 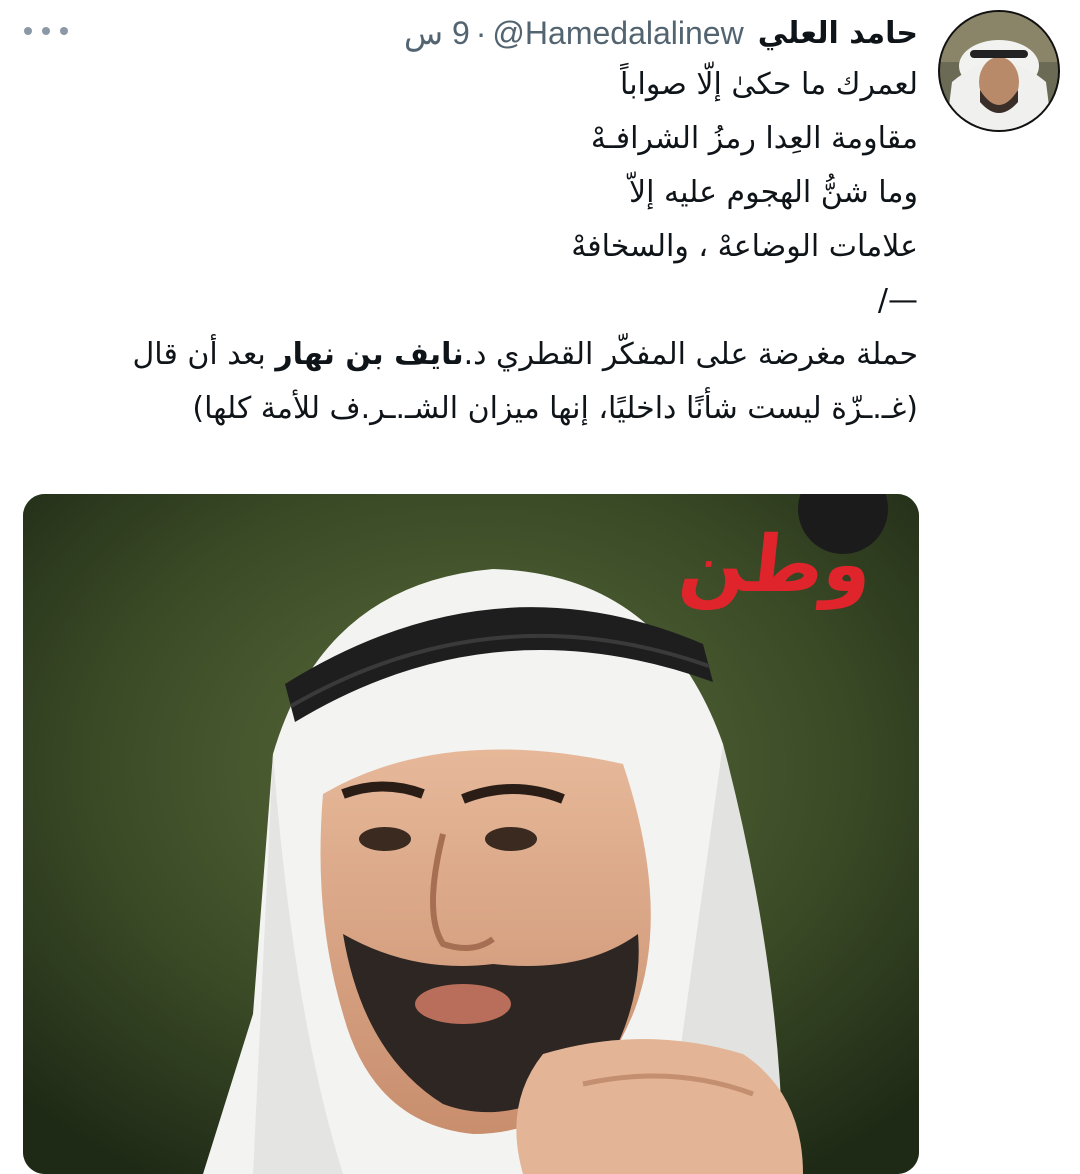 I want to click on poem-line-1: لعمرك ما حكىٰ إلّا صواباً, so click(x=769, y=84).